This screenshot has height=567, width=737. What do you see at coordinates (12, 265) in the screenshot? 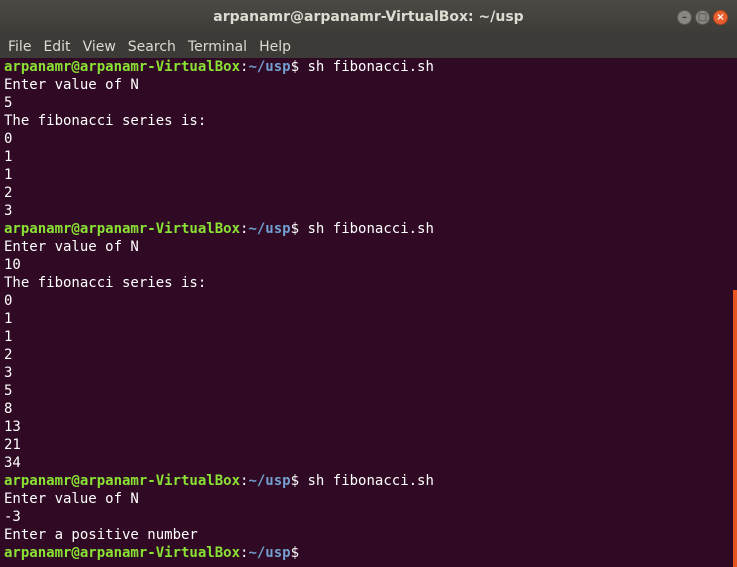
I see `output-line: 10` at bounding box center [12, 265].